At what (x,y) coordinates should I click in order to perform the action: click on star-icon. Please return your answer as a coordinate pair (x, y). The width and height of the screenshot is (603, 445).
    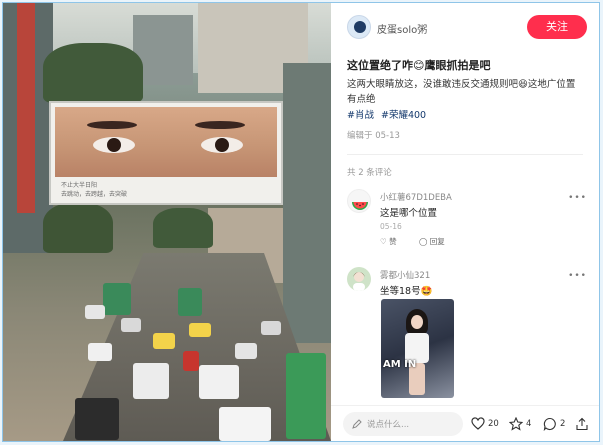
    Looking at the image, I should click on (516, 424).